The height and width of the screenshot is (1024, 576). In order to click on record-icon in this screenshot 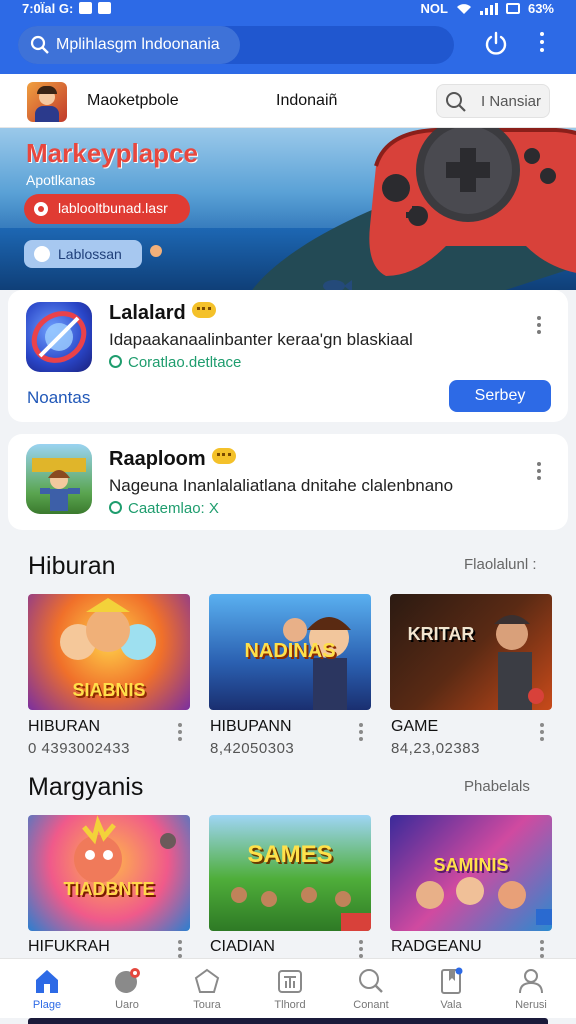, I will do `click(41, 209)`.